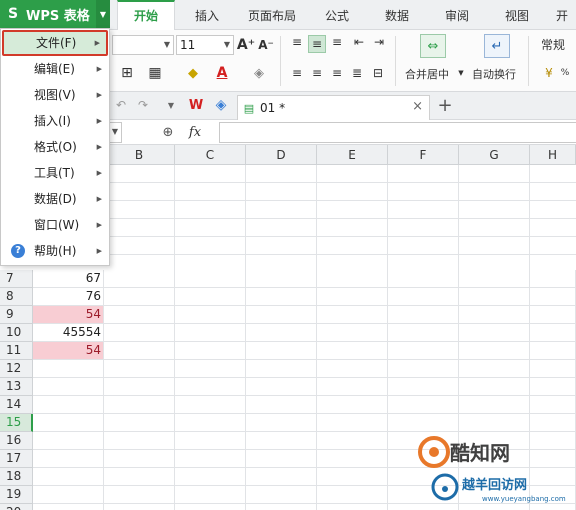 The image size is (576, 510). What do you see at coordinates (16, 423) in the screenshot?
I see `row-header: 15` at bounding box center [16, 423].